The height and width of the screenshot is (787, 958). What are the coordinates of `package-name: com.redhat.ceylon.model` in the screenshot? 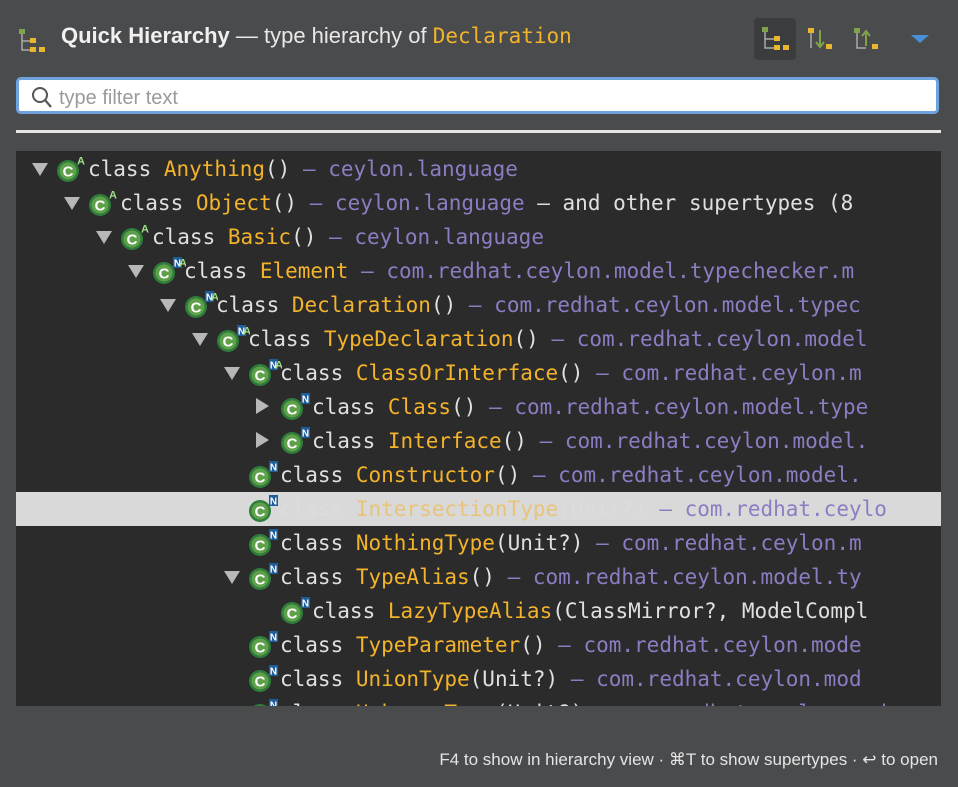 It's located at (722, 339).